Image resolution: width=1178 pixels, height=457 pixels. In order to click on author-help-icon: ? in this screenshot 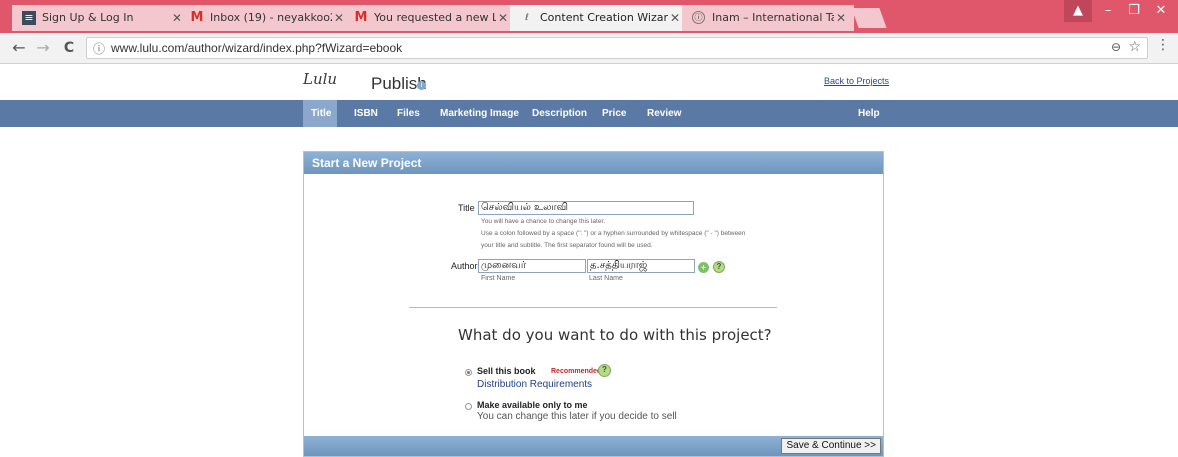, I will do `click(719, 267)`.